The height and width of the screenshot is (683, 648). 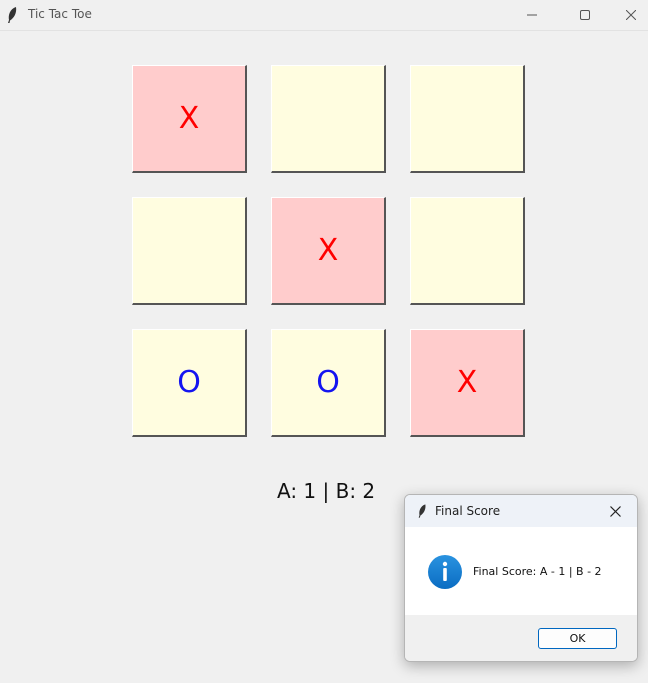 I want to click on score-label: A: 1 | B: 2, so click(x=326, y=491).